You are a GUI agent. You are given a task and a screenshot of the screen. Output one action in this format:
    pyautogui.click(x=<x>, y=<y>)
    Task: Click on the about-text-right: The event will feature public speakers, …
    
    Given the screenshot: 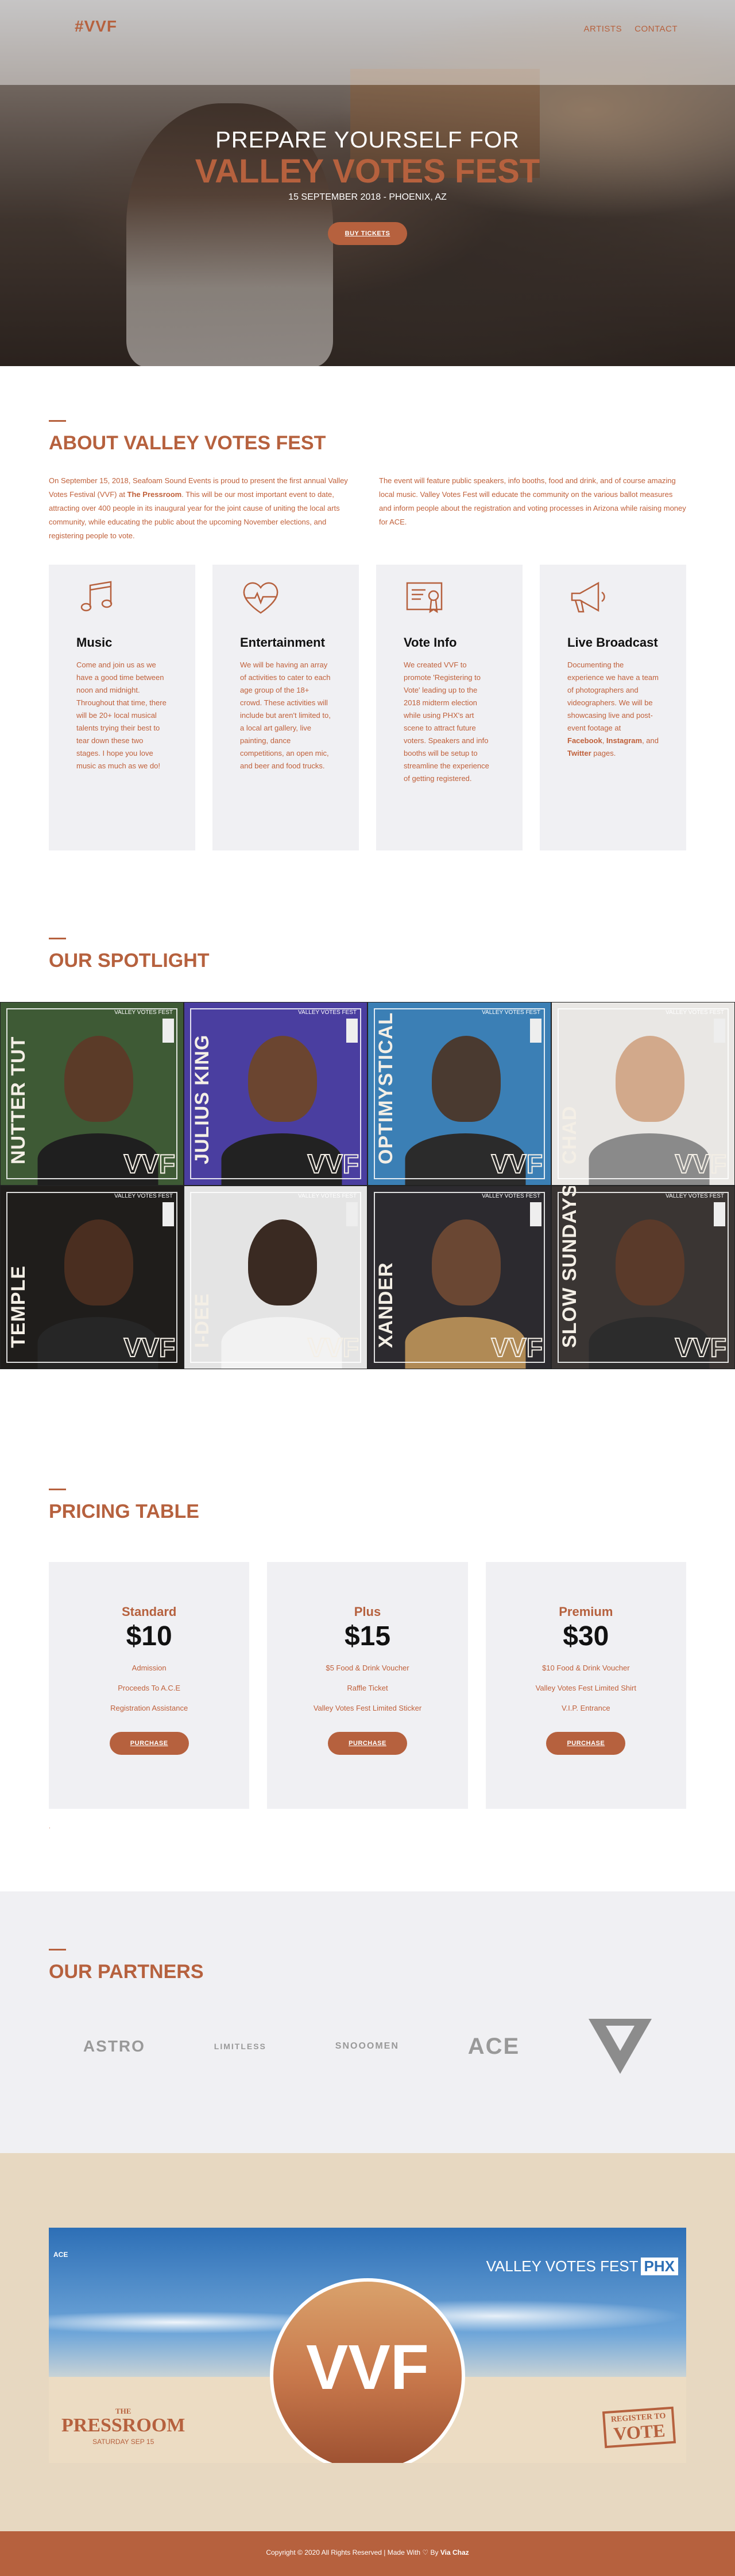 What is the action you would take?
    pyautogui.click(x=532, y=501)
    